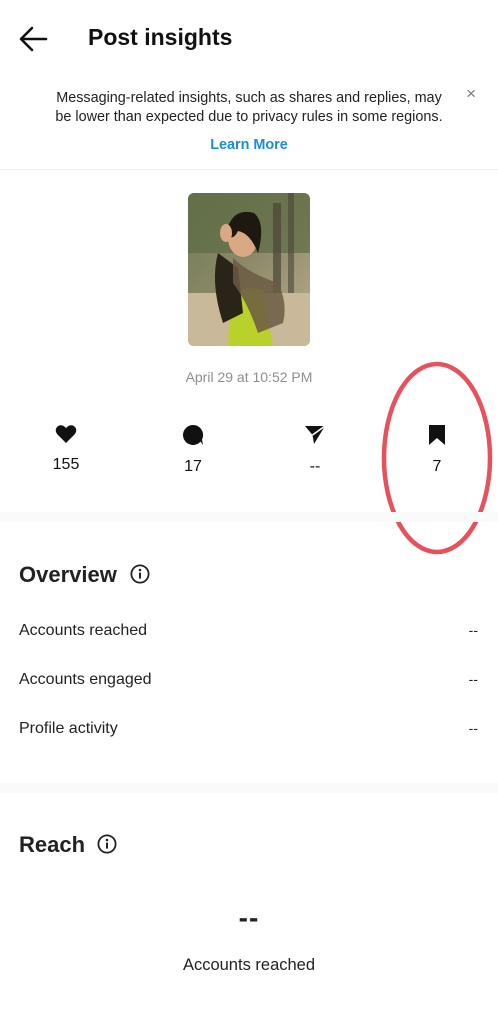 The height and width of the screenshot is (1024, 498). Describe the element at coordinates (52, 844) in the screenshot. I see `reach-title: Reach` at that location.